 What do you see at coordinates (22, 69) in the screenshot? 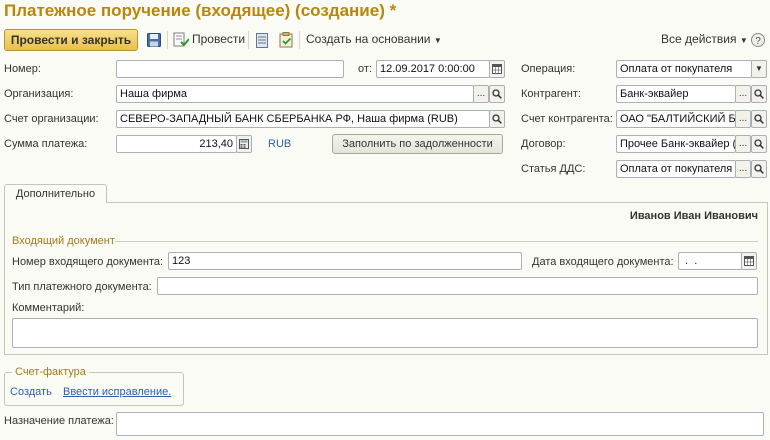
I see `number-label: Номер:` at bounding box center [22, 69].